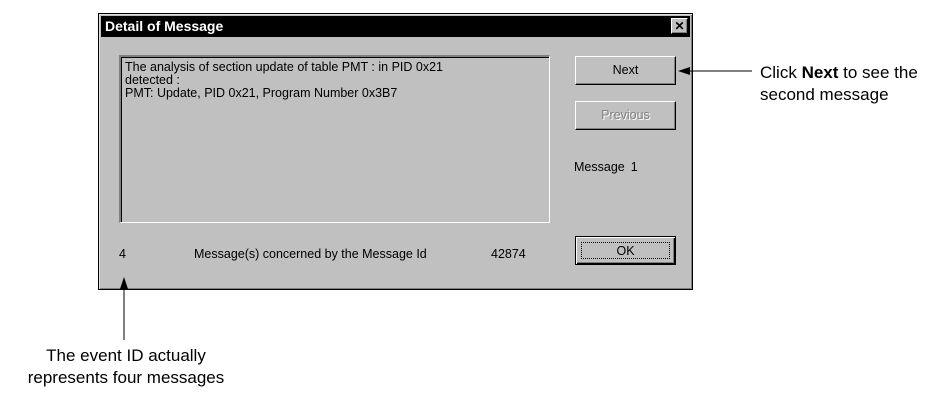  Describe the element at coordinates (684, 71) in the screenshot. I see `next-callout-arrowhead` at that location.